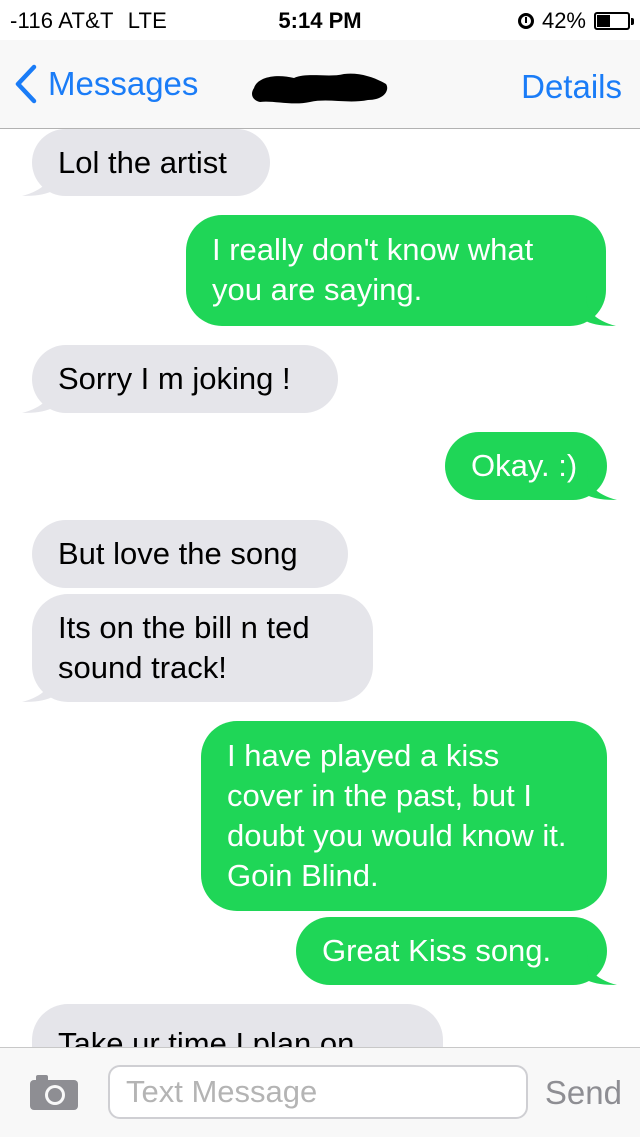 This screenshot has width=640, height=1137. What do you see at coordinates (26, 84) in the screenshot?
I see `chevron-left-icon` at bounding box center [26, 84].